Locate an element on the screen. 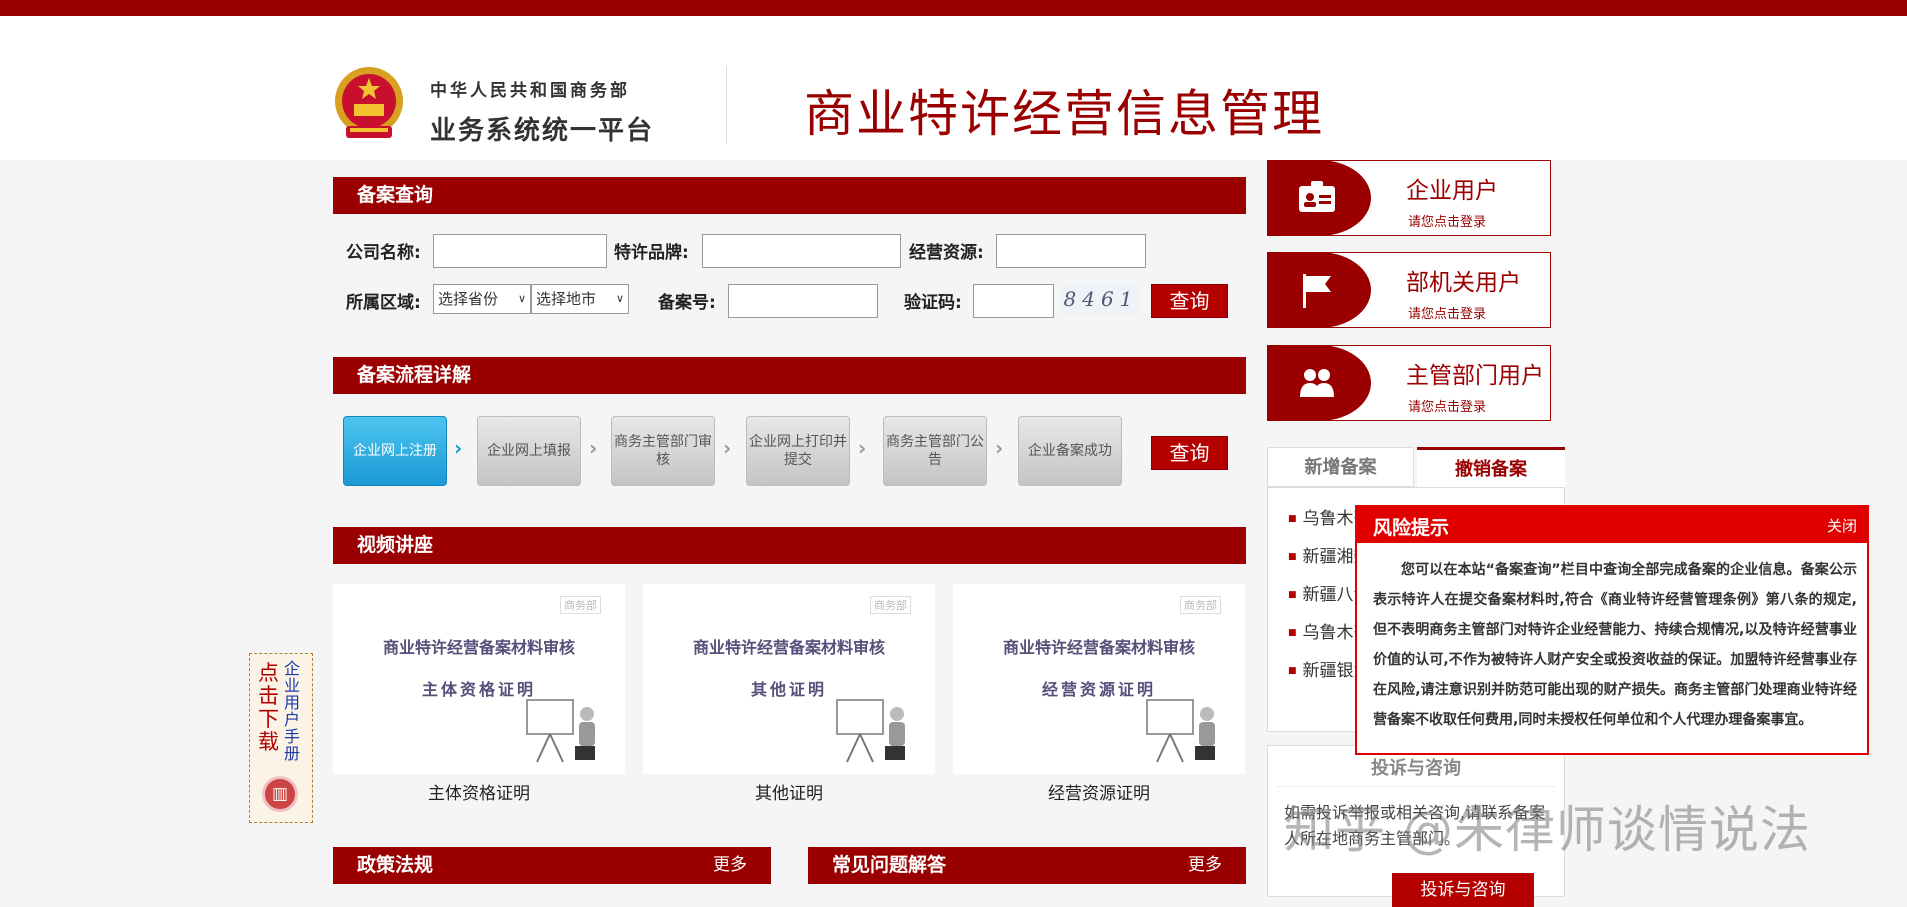 This screenshot has width=1907, height=907. video-section-title: 视频讲座 is located at coordinates (395, 545).